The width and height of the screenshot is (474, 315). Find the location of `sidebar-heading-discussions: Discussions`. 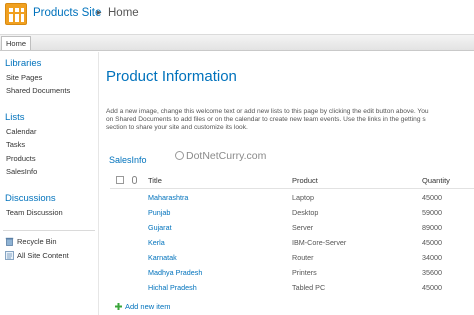

sidebar-heading-discussions: Discussions is located at coordinates (30, 198).